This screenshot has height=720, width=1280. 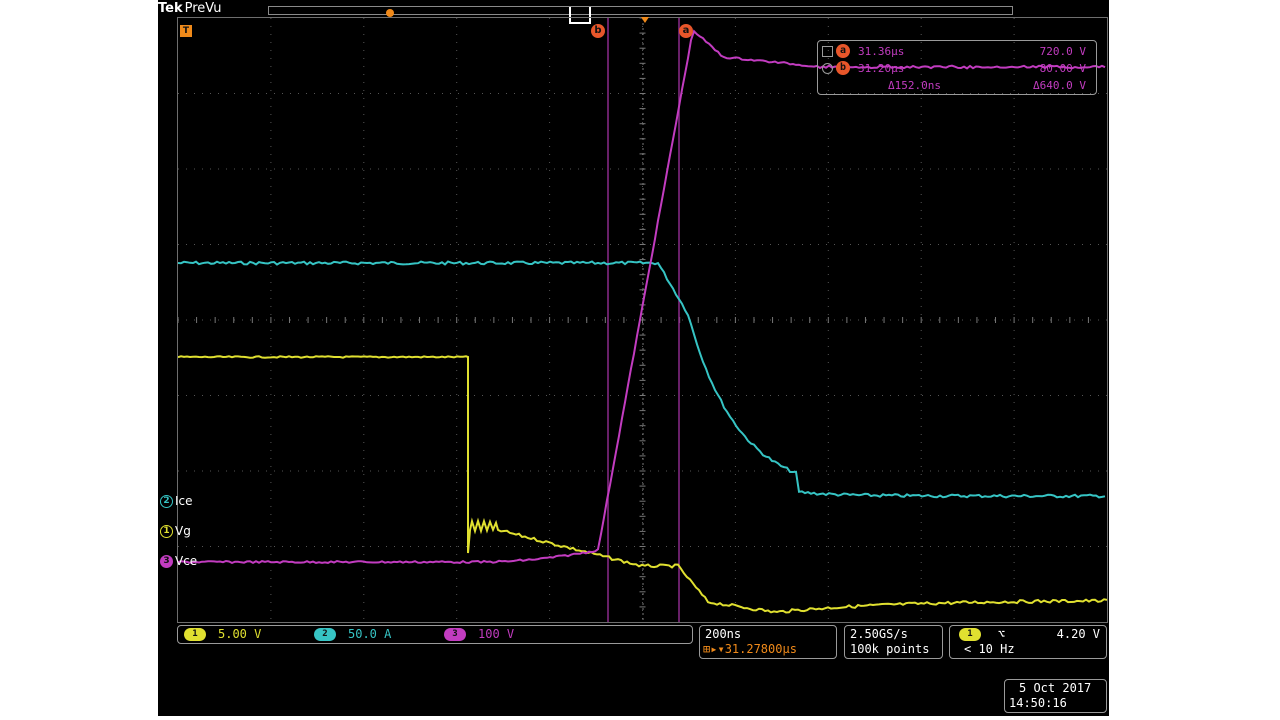 I want to click on horizontal-position-icon: ⊞▸▾, so click(x=714, y=649).